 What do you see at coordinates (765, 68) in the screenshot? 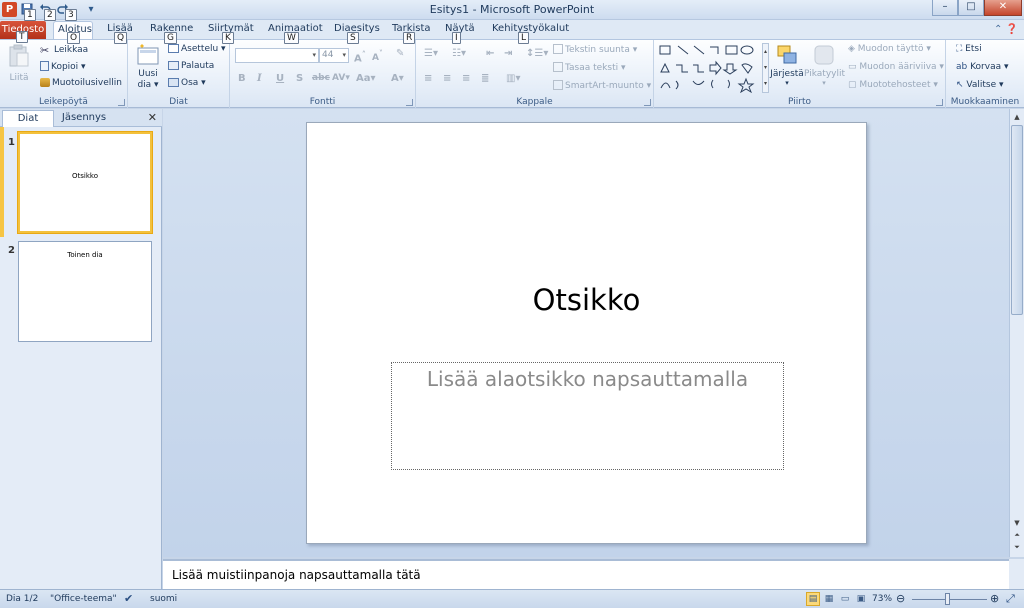
I see `shapes-gallery-scroll: ▴ ▾ ▾` at bounding box center [765, 68].